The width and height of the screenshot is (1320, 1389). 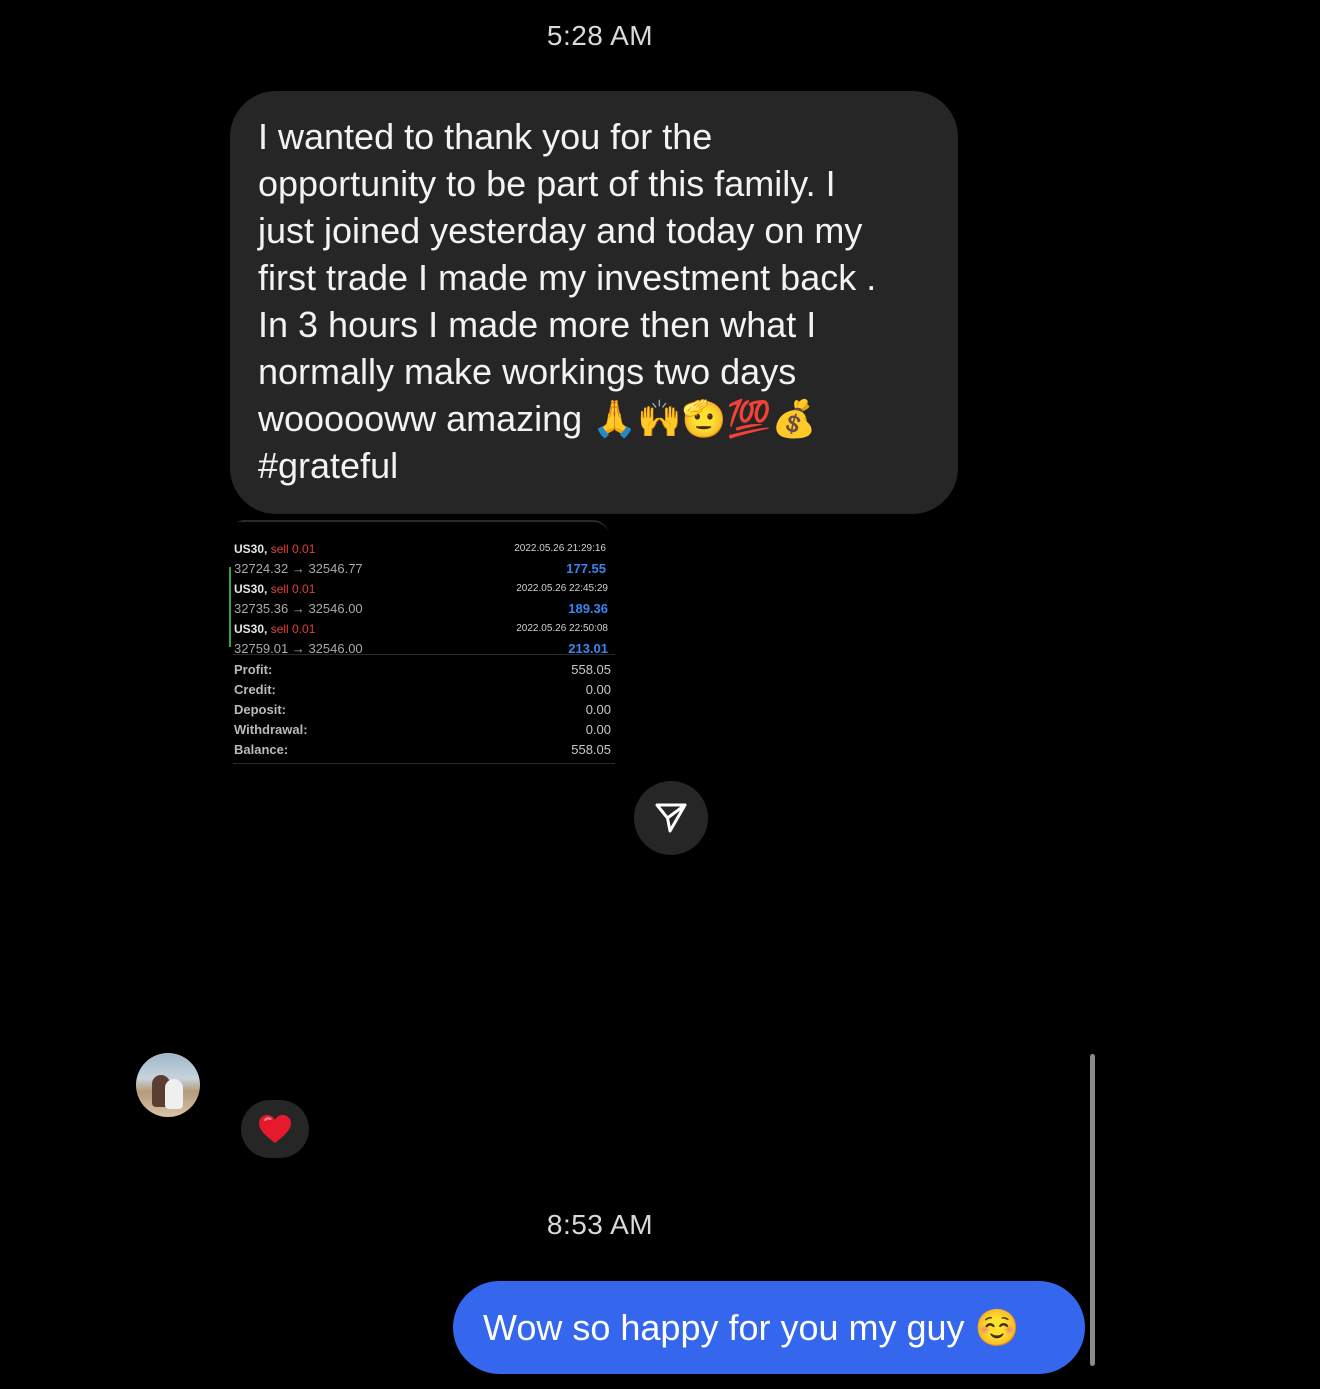 What do you see at coordinates (253, 669) in the screenshot?
I see `summary-label: Profit:` at bounding box center [253, 669].